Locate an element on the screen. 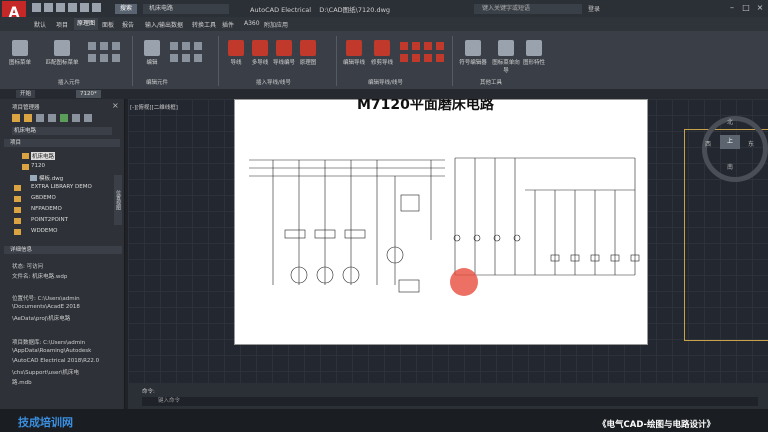  new-project-icon is located at coordinates (28, 118).